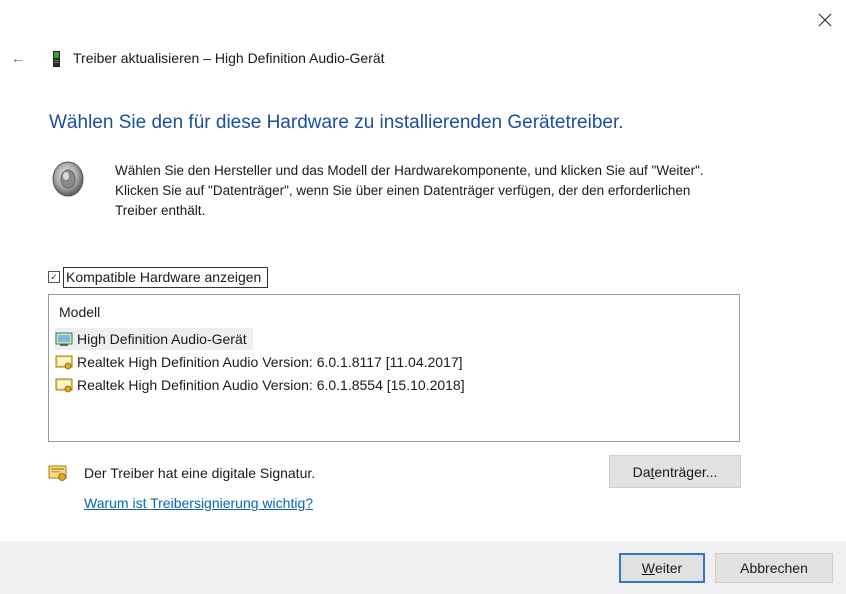 The image size is (846, 594). I want to click on next-label-post: eiter, so click(668, 568).